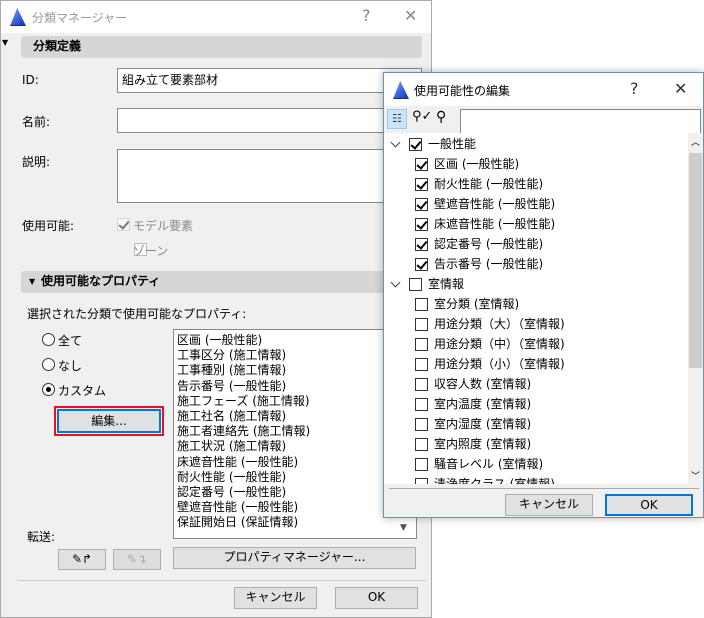 The height and width of the screenshot is (618, 704). What do you see at coordinates (473, 384) in the screenshot?
I see `tree-item-row: 収容人数 (室情報)` at bounding box center [473, 384].